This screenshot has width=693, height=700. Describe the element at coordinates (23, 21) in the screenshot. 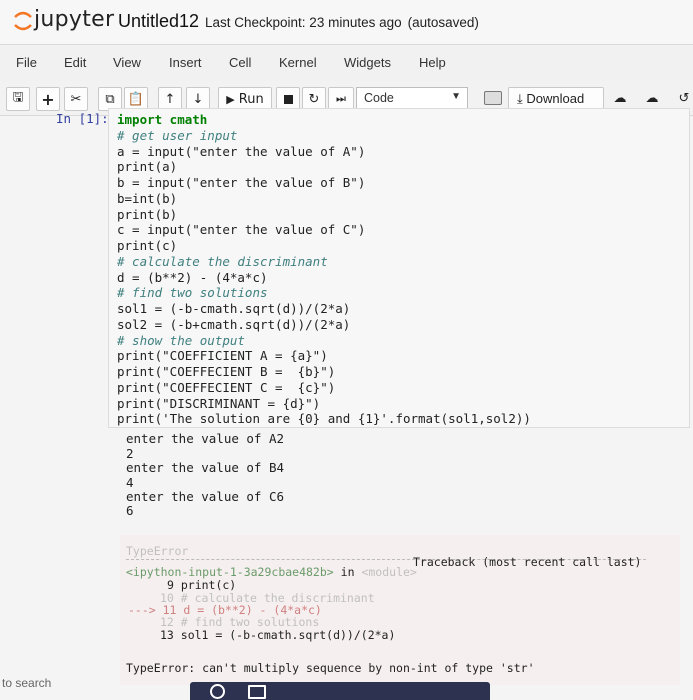

I see `jupyter-logo-icon` at that location.